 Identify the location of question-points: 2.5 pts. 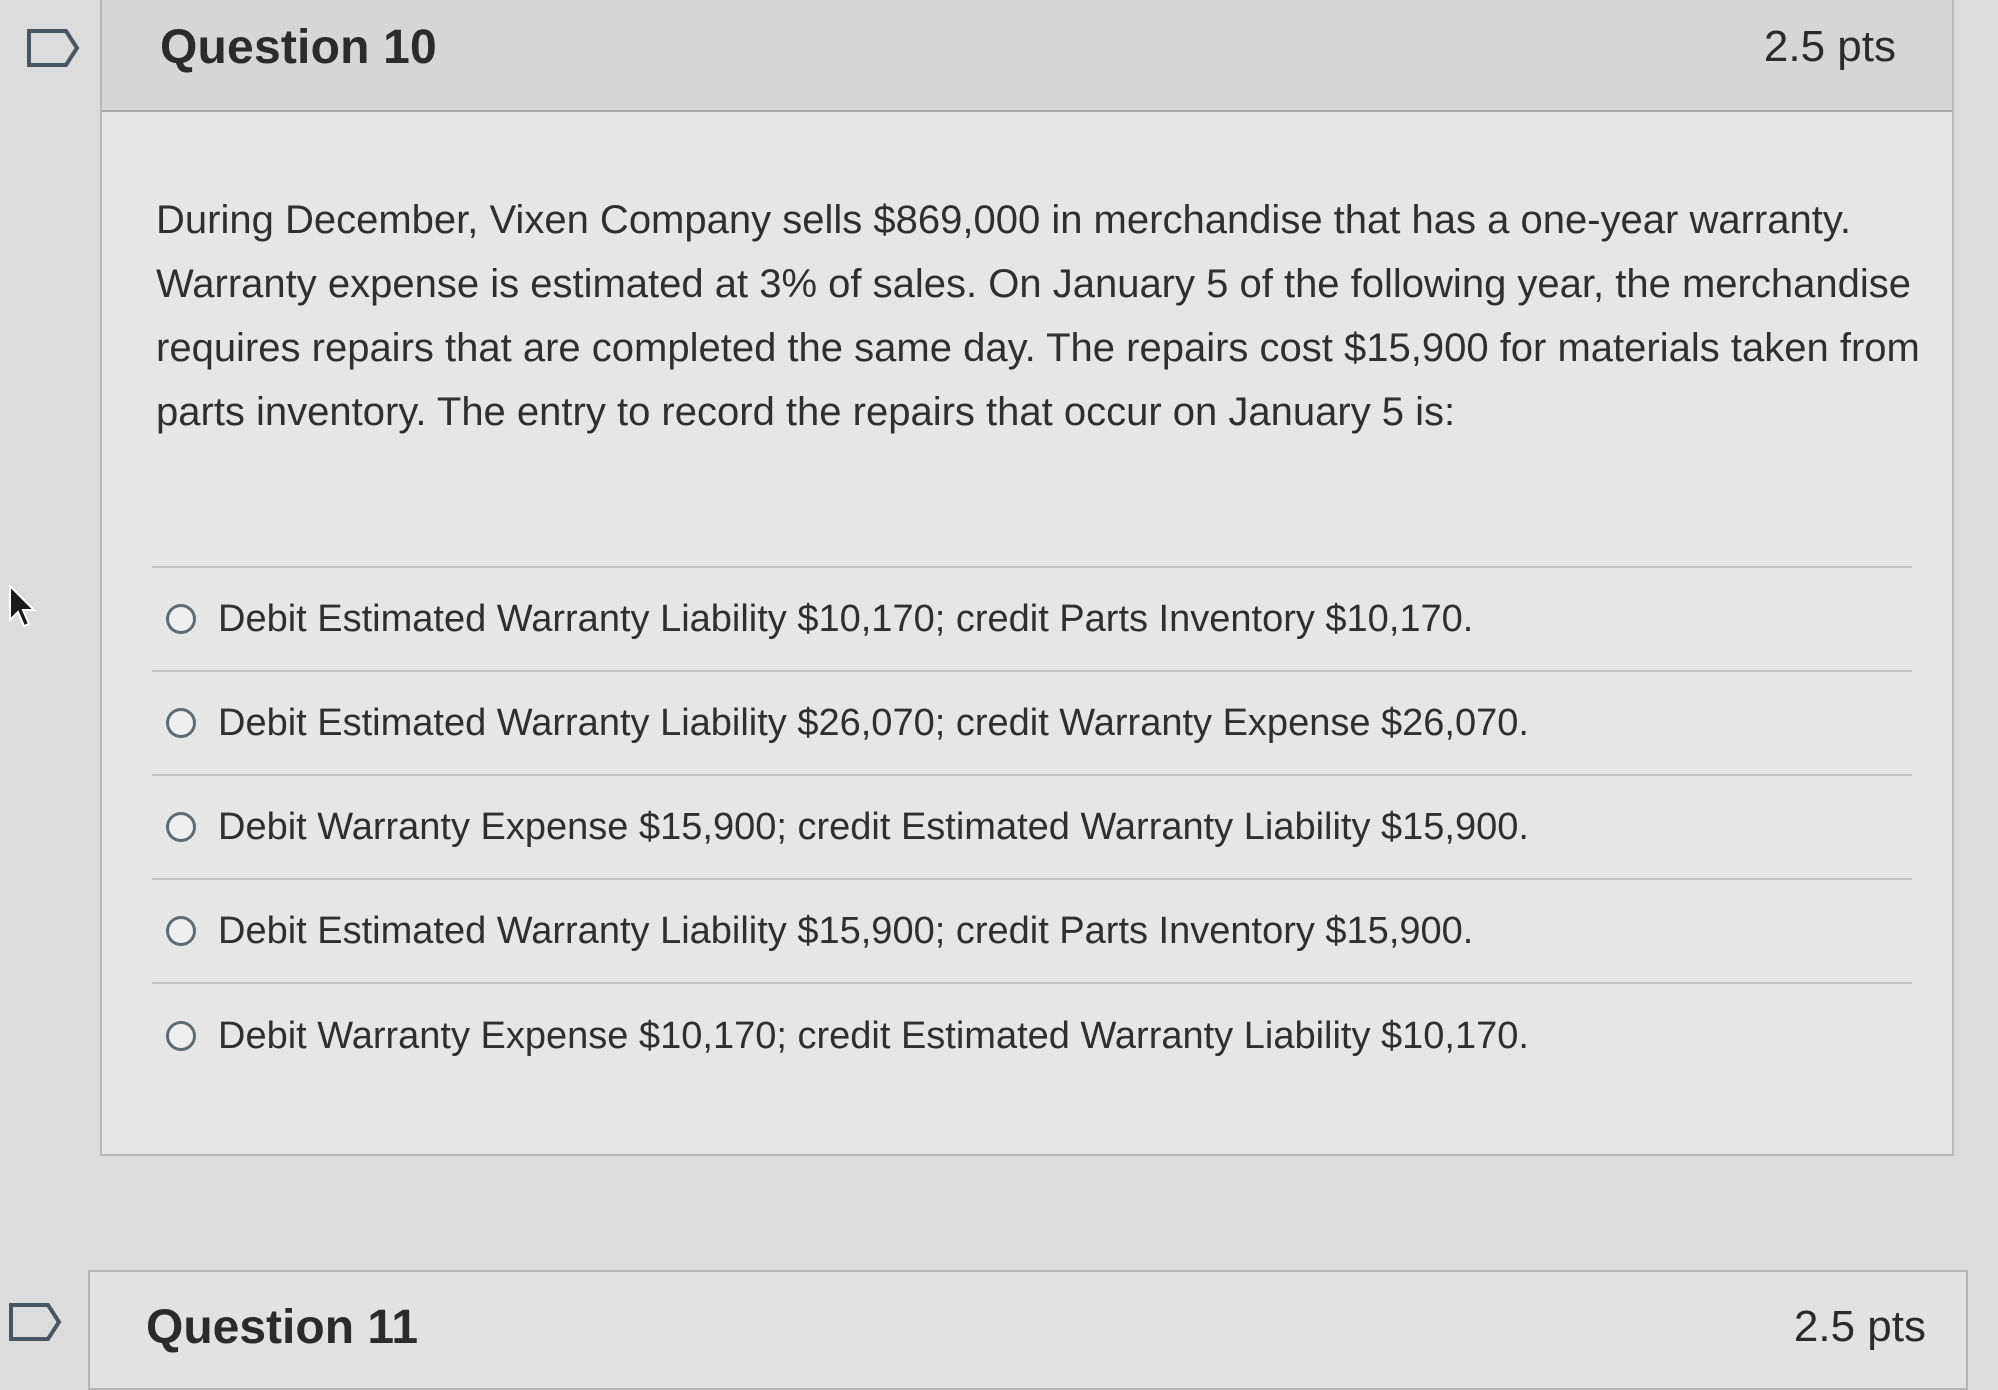
(1829, 46).